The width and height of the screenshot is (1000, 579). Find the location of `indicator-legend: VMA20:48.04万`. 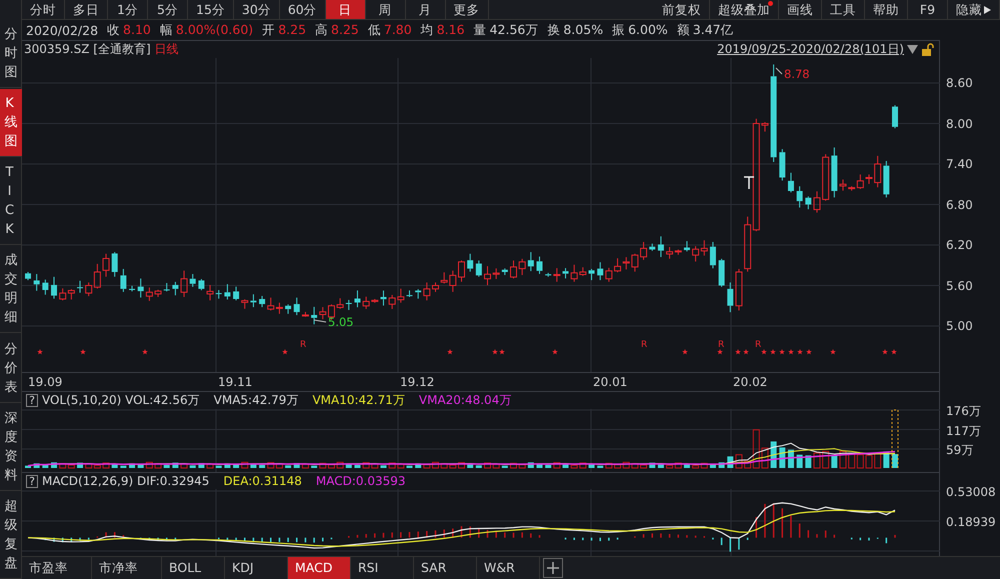

indicator-legend: VMA20:48.04万 is located at coordinates (465, 400).